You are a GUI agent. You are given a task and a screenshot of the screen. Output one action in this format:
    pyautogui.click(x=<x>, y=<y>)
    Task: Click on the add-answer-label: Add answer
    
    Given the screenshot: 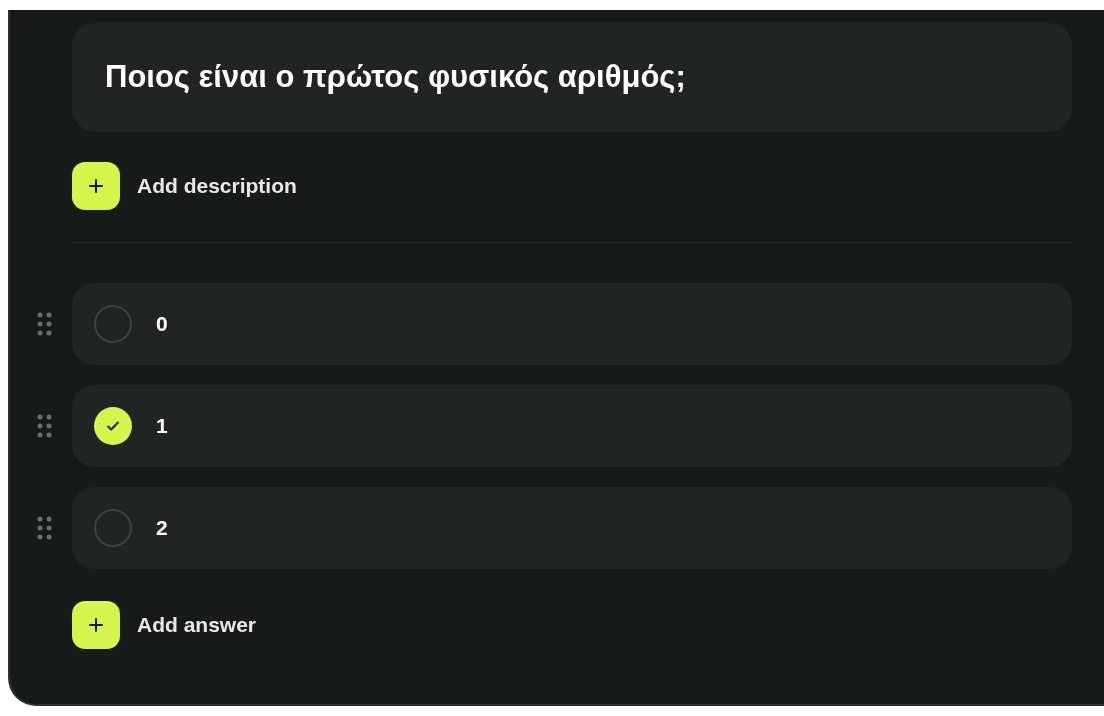 What is the action you would take?
    pyautogui.click(x=197, y=625)
    